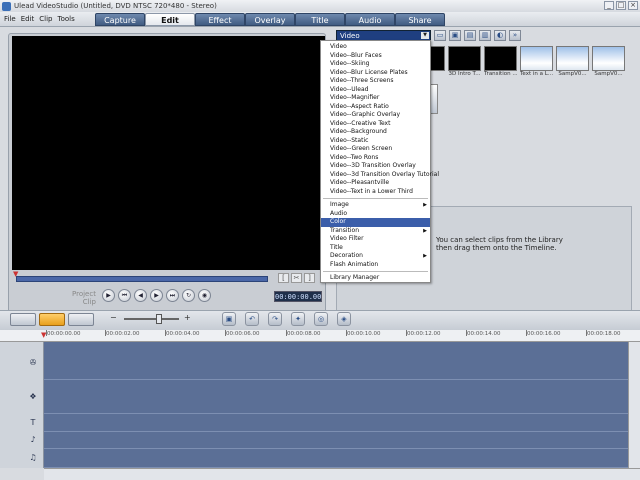 Image resolution: width=640 pixels, height=480 pixels. What do you see at coordinates (440, 35) in the screenshot?
I see `folder-icon: ▭` at bounding box center [440, 35].